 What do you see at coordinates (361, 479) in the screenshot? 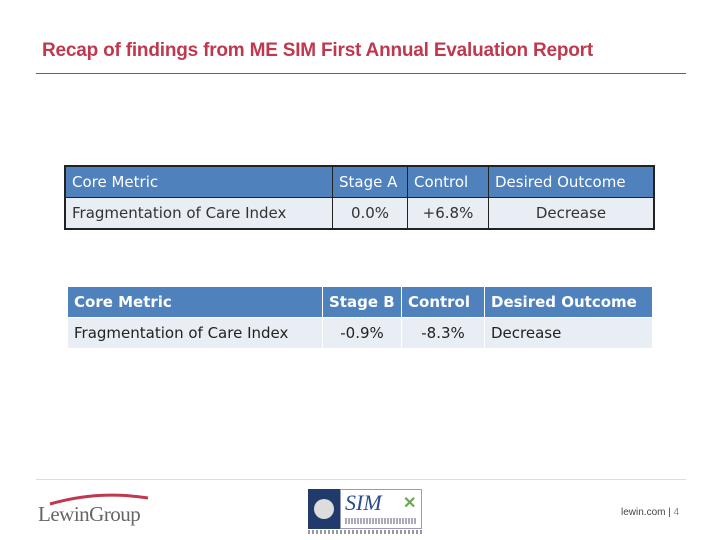
I see `footer-divider` at bounding box center [361, 479].